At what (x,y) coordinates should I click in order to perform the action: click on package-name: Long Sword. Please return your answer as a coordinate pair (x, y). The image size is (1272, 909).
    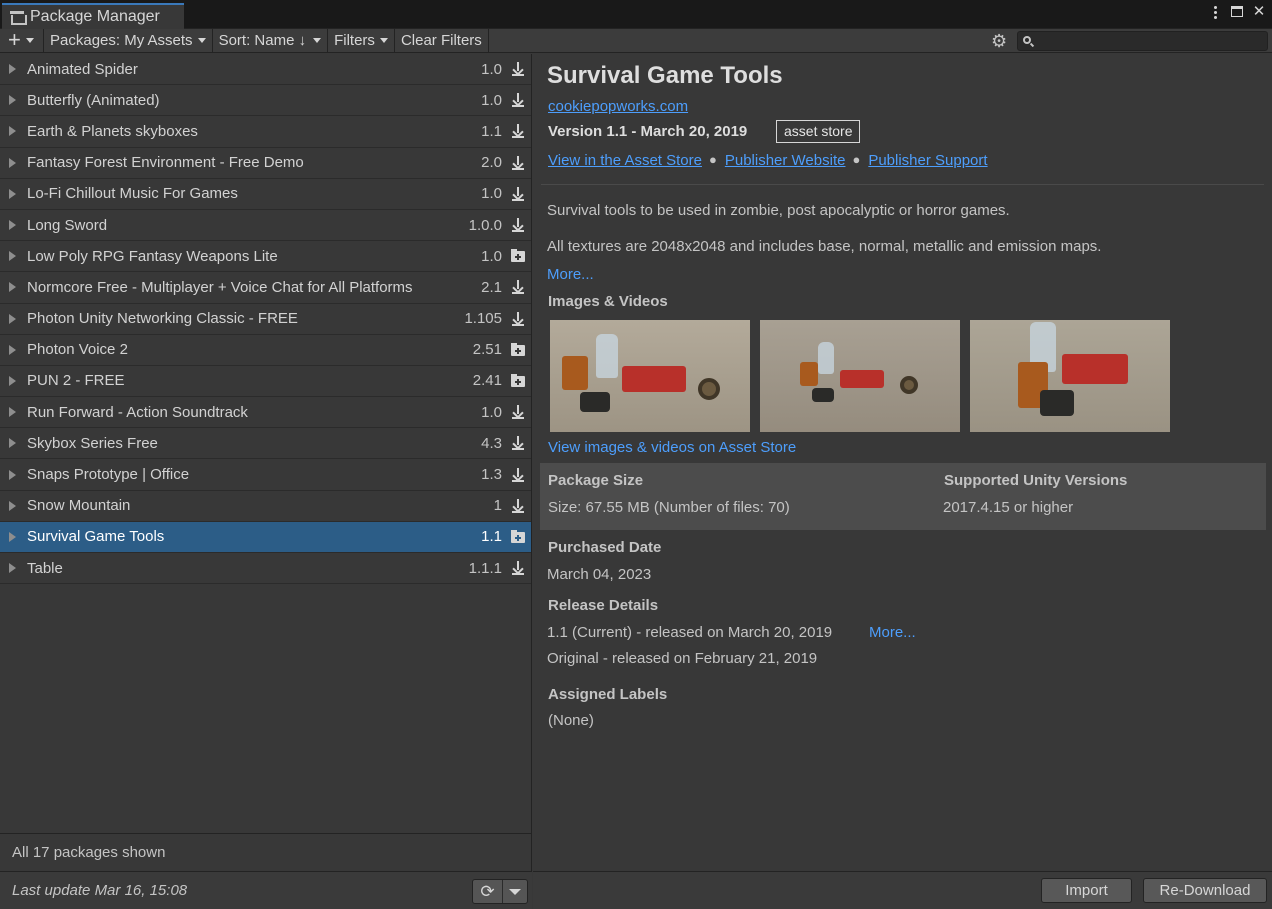
    Looking at the image, I should click on (67, 225).